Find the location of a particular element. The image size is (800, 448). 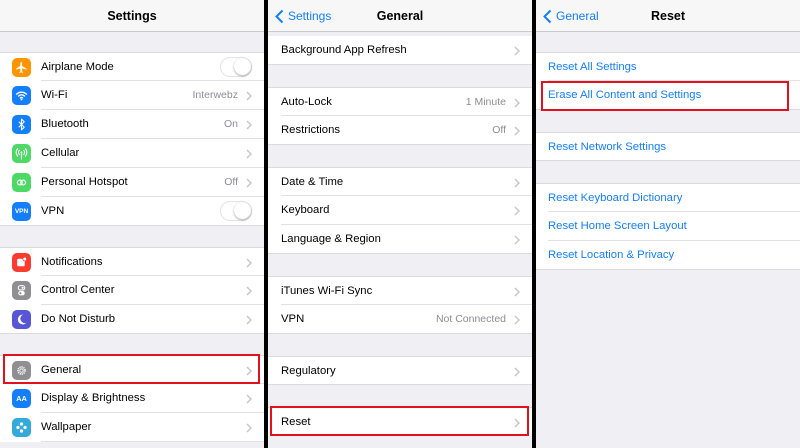

airplane-icon is located at coordinates (21, 67).